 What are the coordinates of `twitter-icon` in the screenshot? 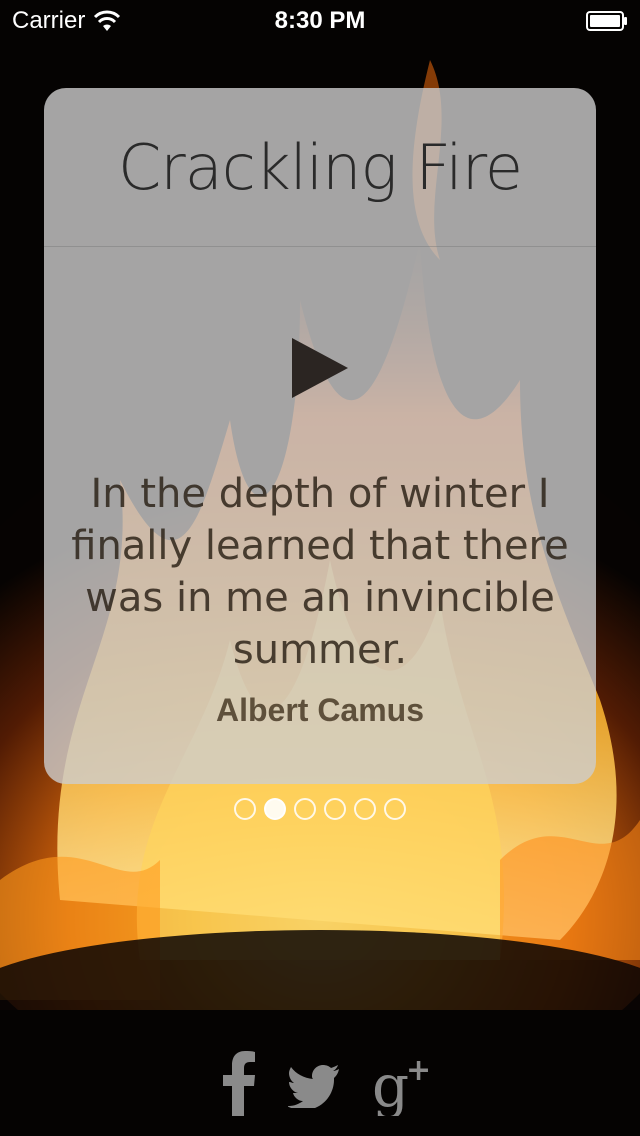 It's located at (313, 1097).